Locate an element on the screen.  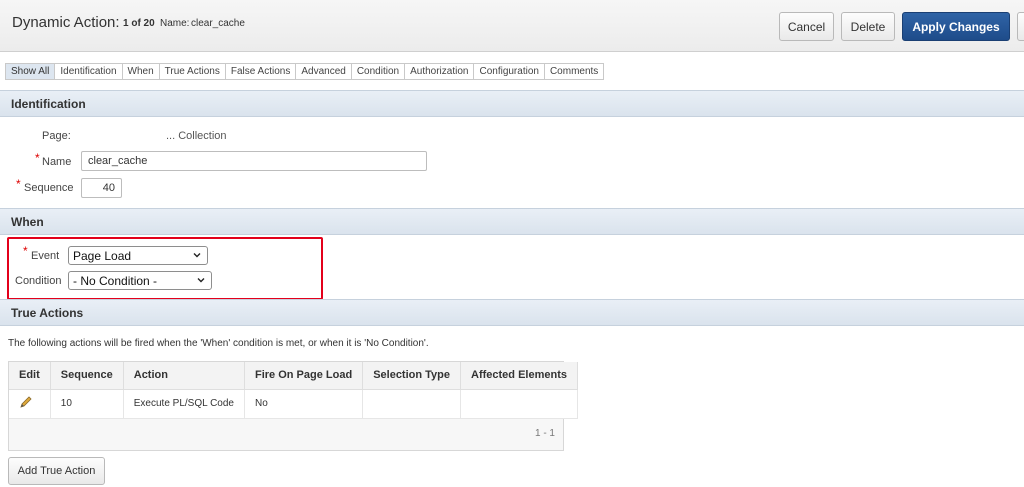
action-cell: Execute PL/SQL Code is located at coordinates (184, 404).